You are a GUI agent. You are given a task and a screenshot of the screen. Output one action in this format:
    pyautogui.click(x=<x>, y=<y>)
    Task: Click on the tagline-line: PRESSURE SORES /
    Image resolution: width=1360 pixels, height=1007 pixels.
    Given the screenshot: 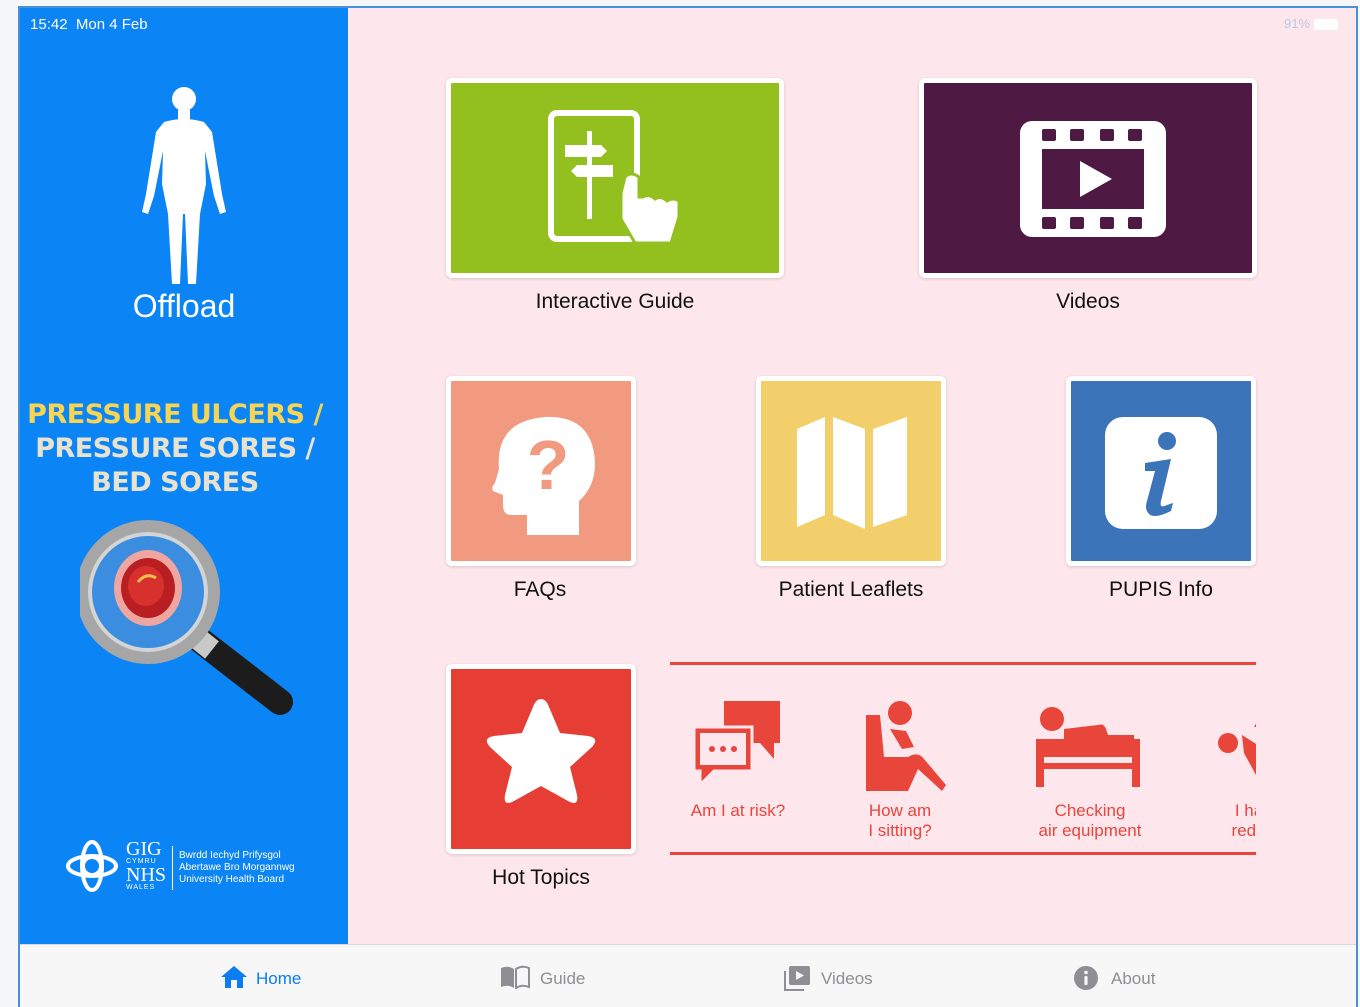 What is the action you would take?
    pyautogui.click(x=175, y=448)
    